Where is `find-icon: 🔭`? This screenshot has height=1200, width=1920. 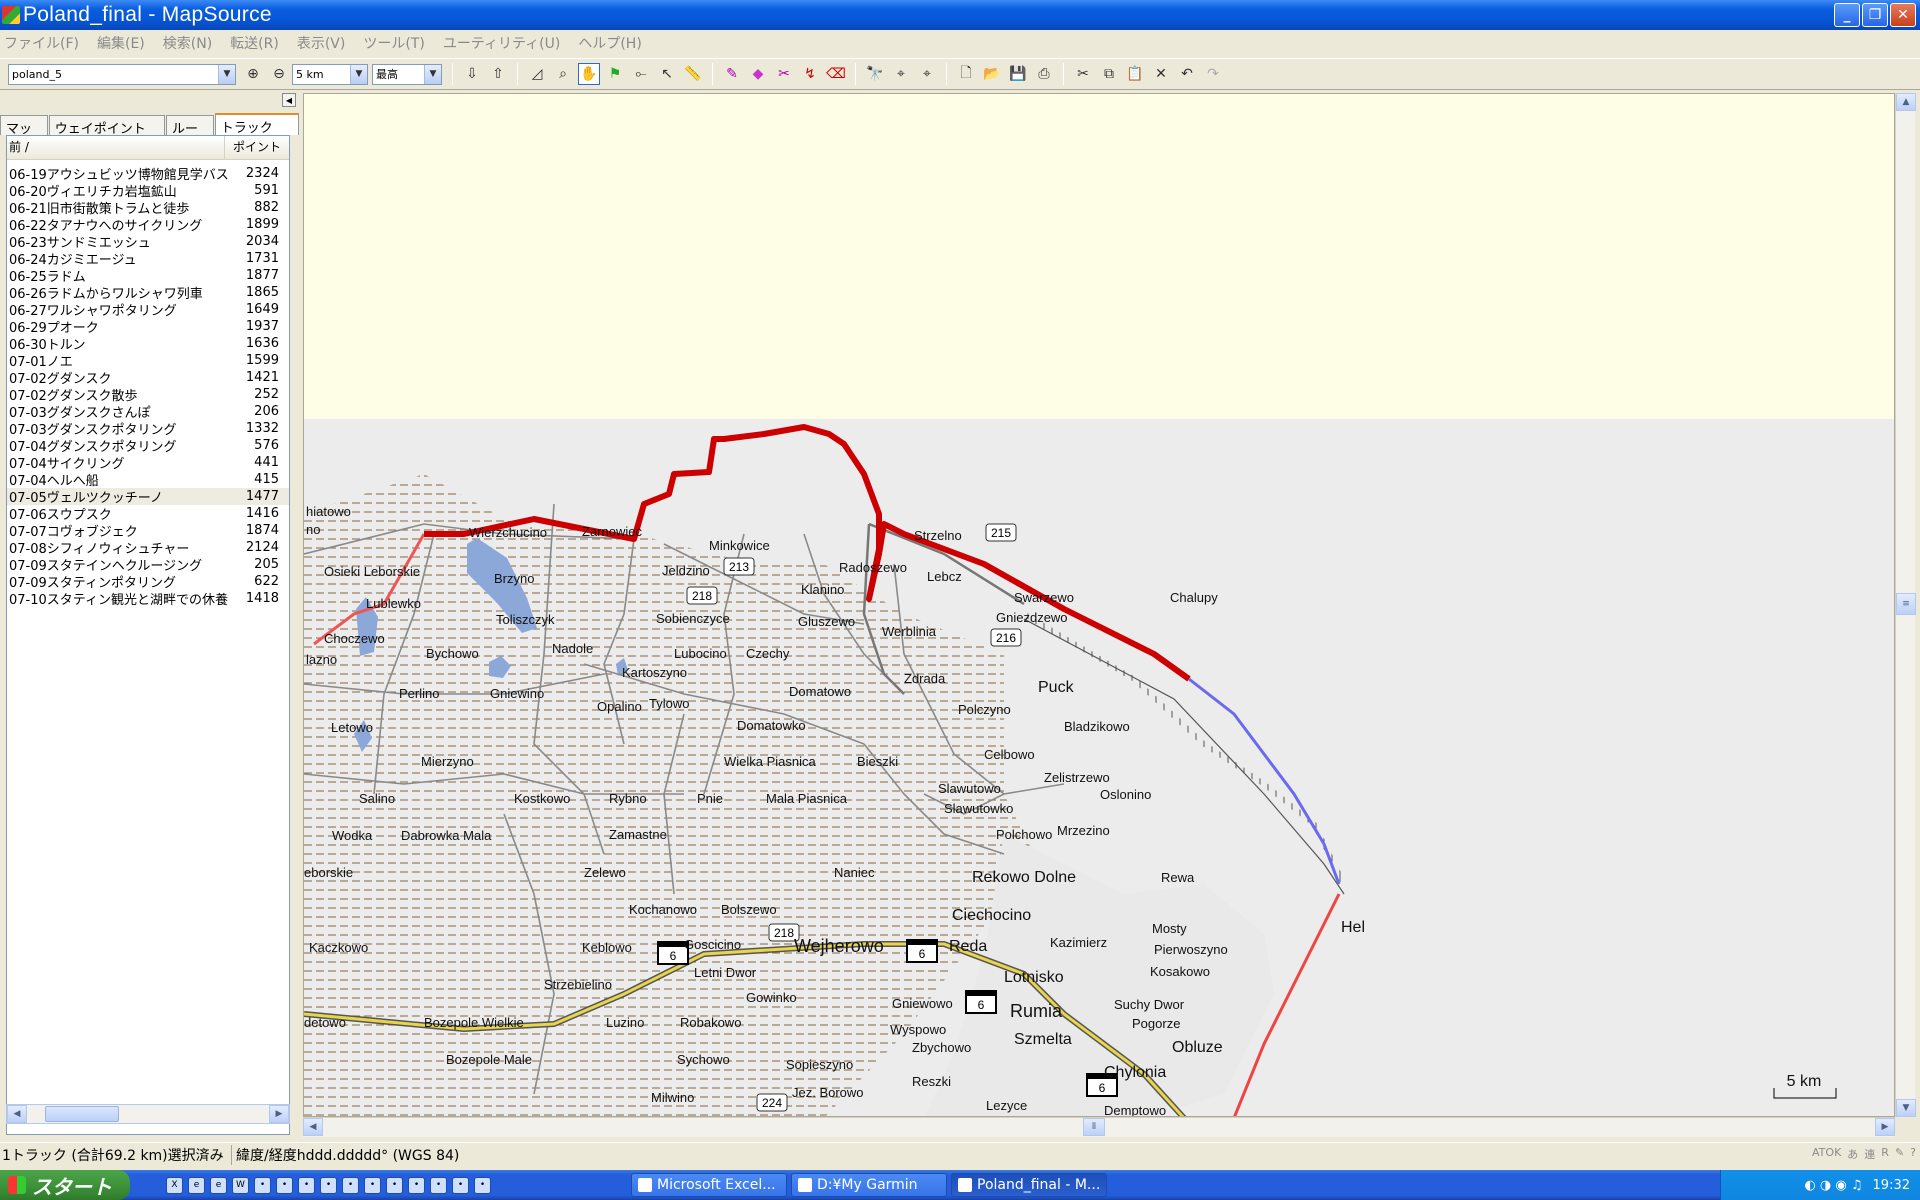 find-icon: 🔭 is located at coordinates (875, 74).